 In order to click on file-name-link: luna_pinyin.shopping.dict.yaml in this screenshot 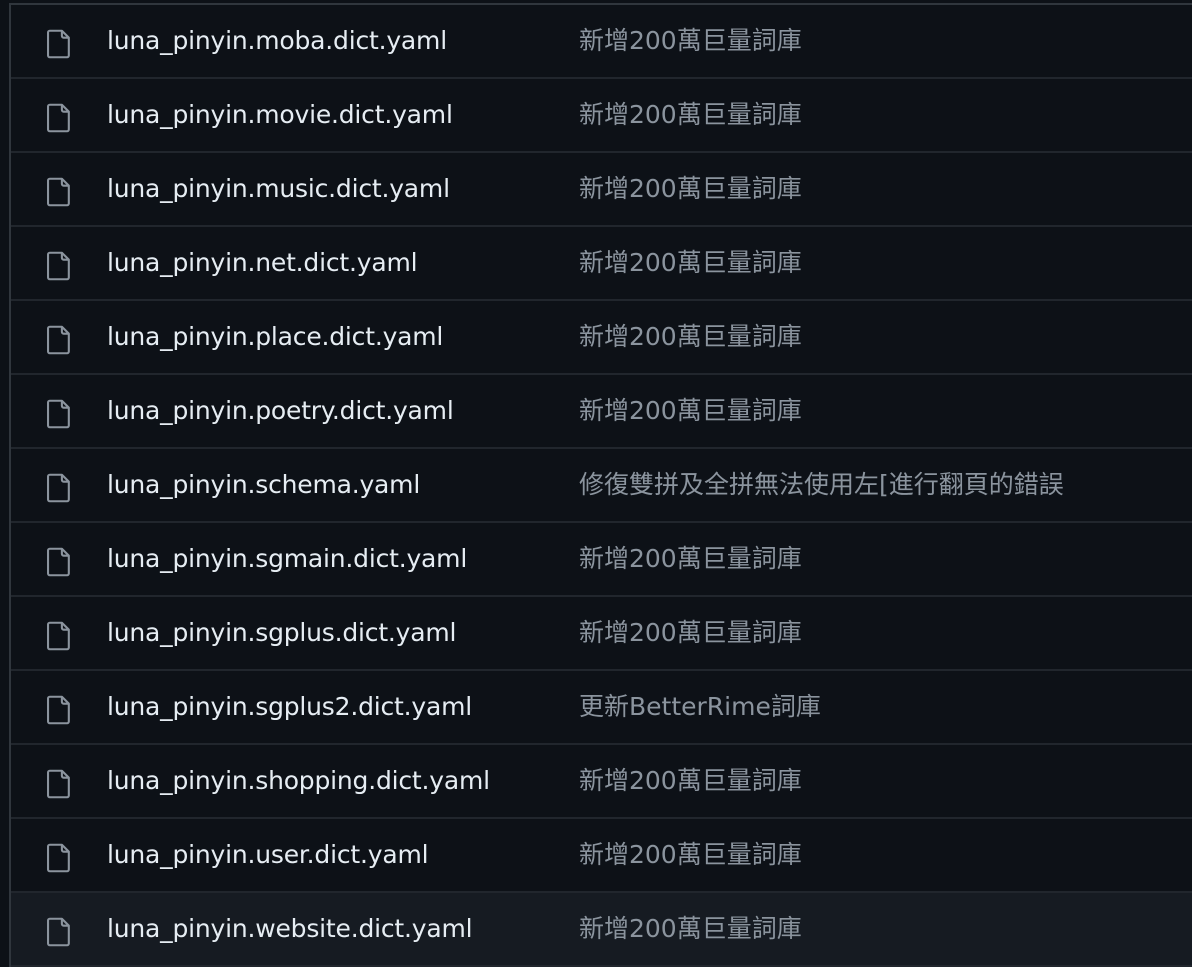, I will do `click(298, 781)`.